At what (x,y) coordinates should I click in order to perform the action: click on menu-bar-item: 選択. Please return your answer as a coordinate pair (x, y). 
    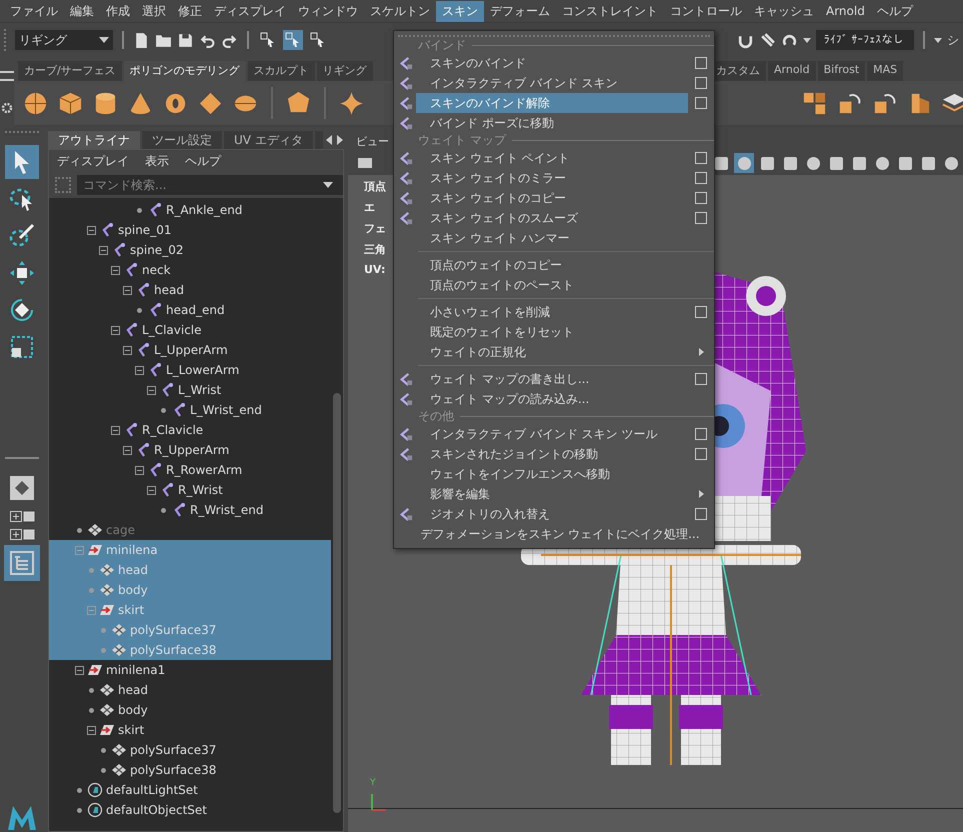
    Looking at the image, I should click on (154, 11).